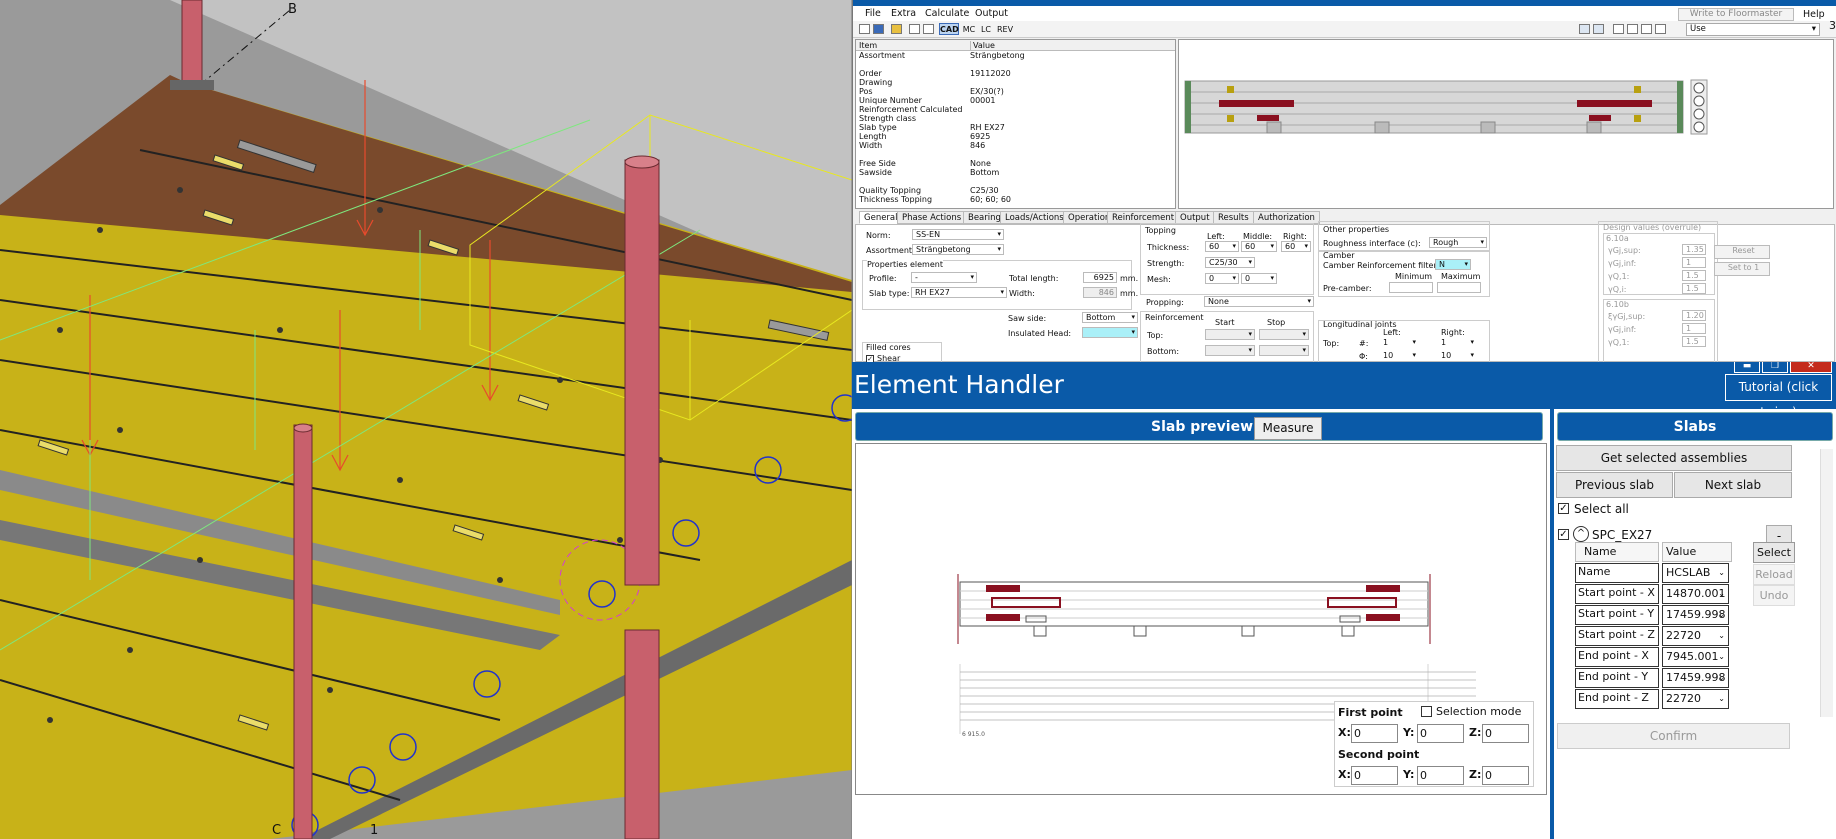  What do you see at coordinates (1426, 711) in the screenshot?
I see `selection-mode-checkbox` at bounding box center [1426, 711].